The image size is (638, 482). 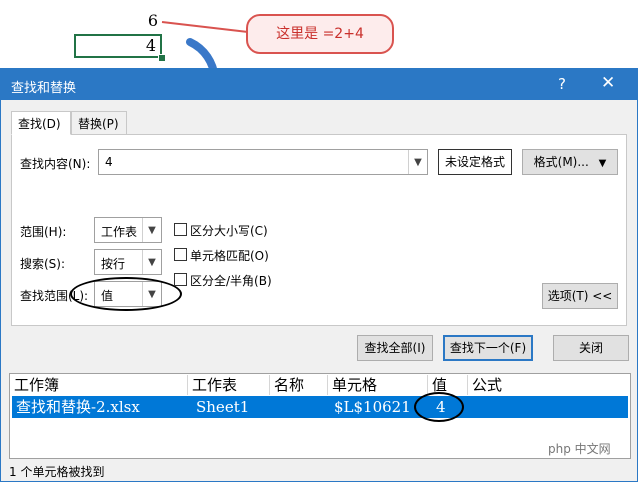 I want to click on dialog-titlebar: 查找和替换 ? ✕, so click(x=319, y=84).